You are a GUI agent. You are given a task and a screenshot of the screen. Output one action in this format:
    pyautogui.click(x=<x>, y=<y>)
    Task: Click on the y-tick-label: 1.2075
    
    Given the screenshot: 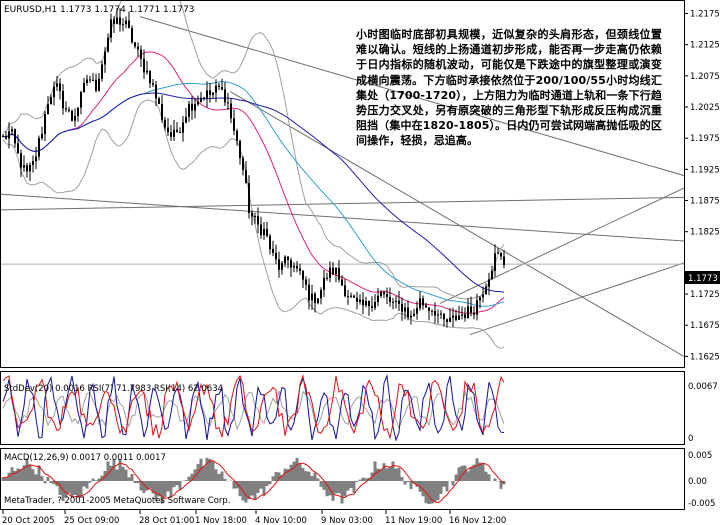 What is the action you would take?
    pyautogui.click(x=705, y=77)
    